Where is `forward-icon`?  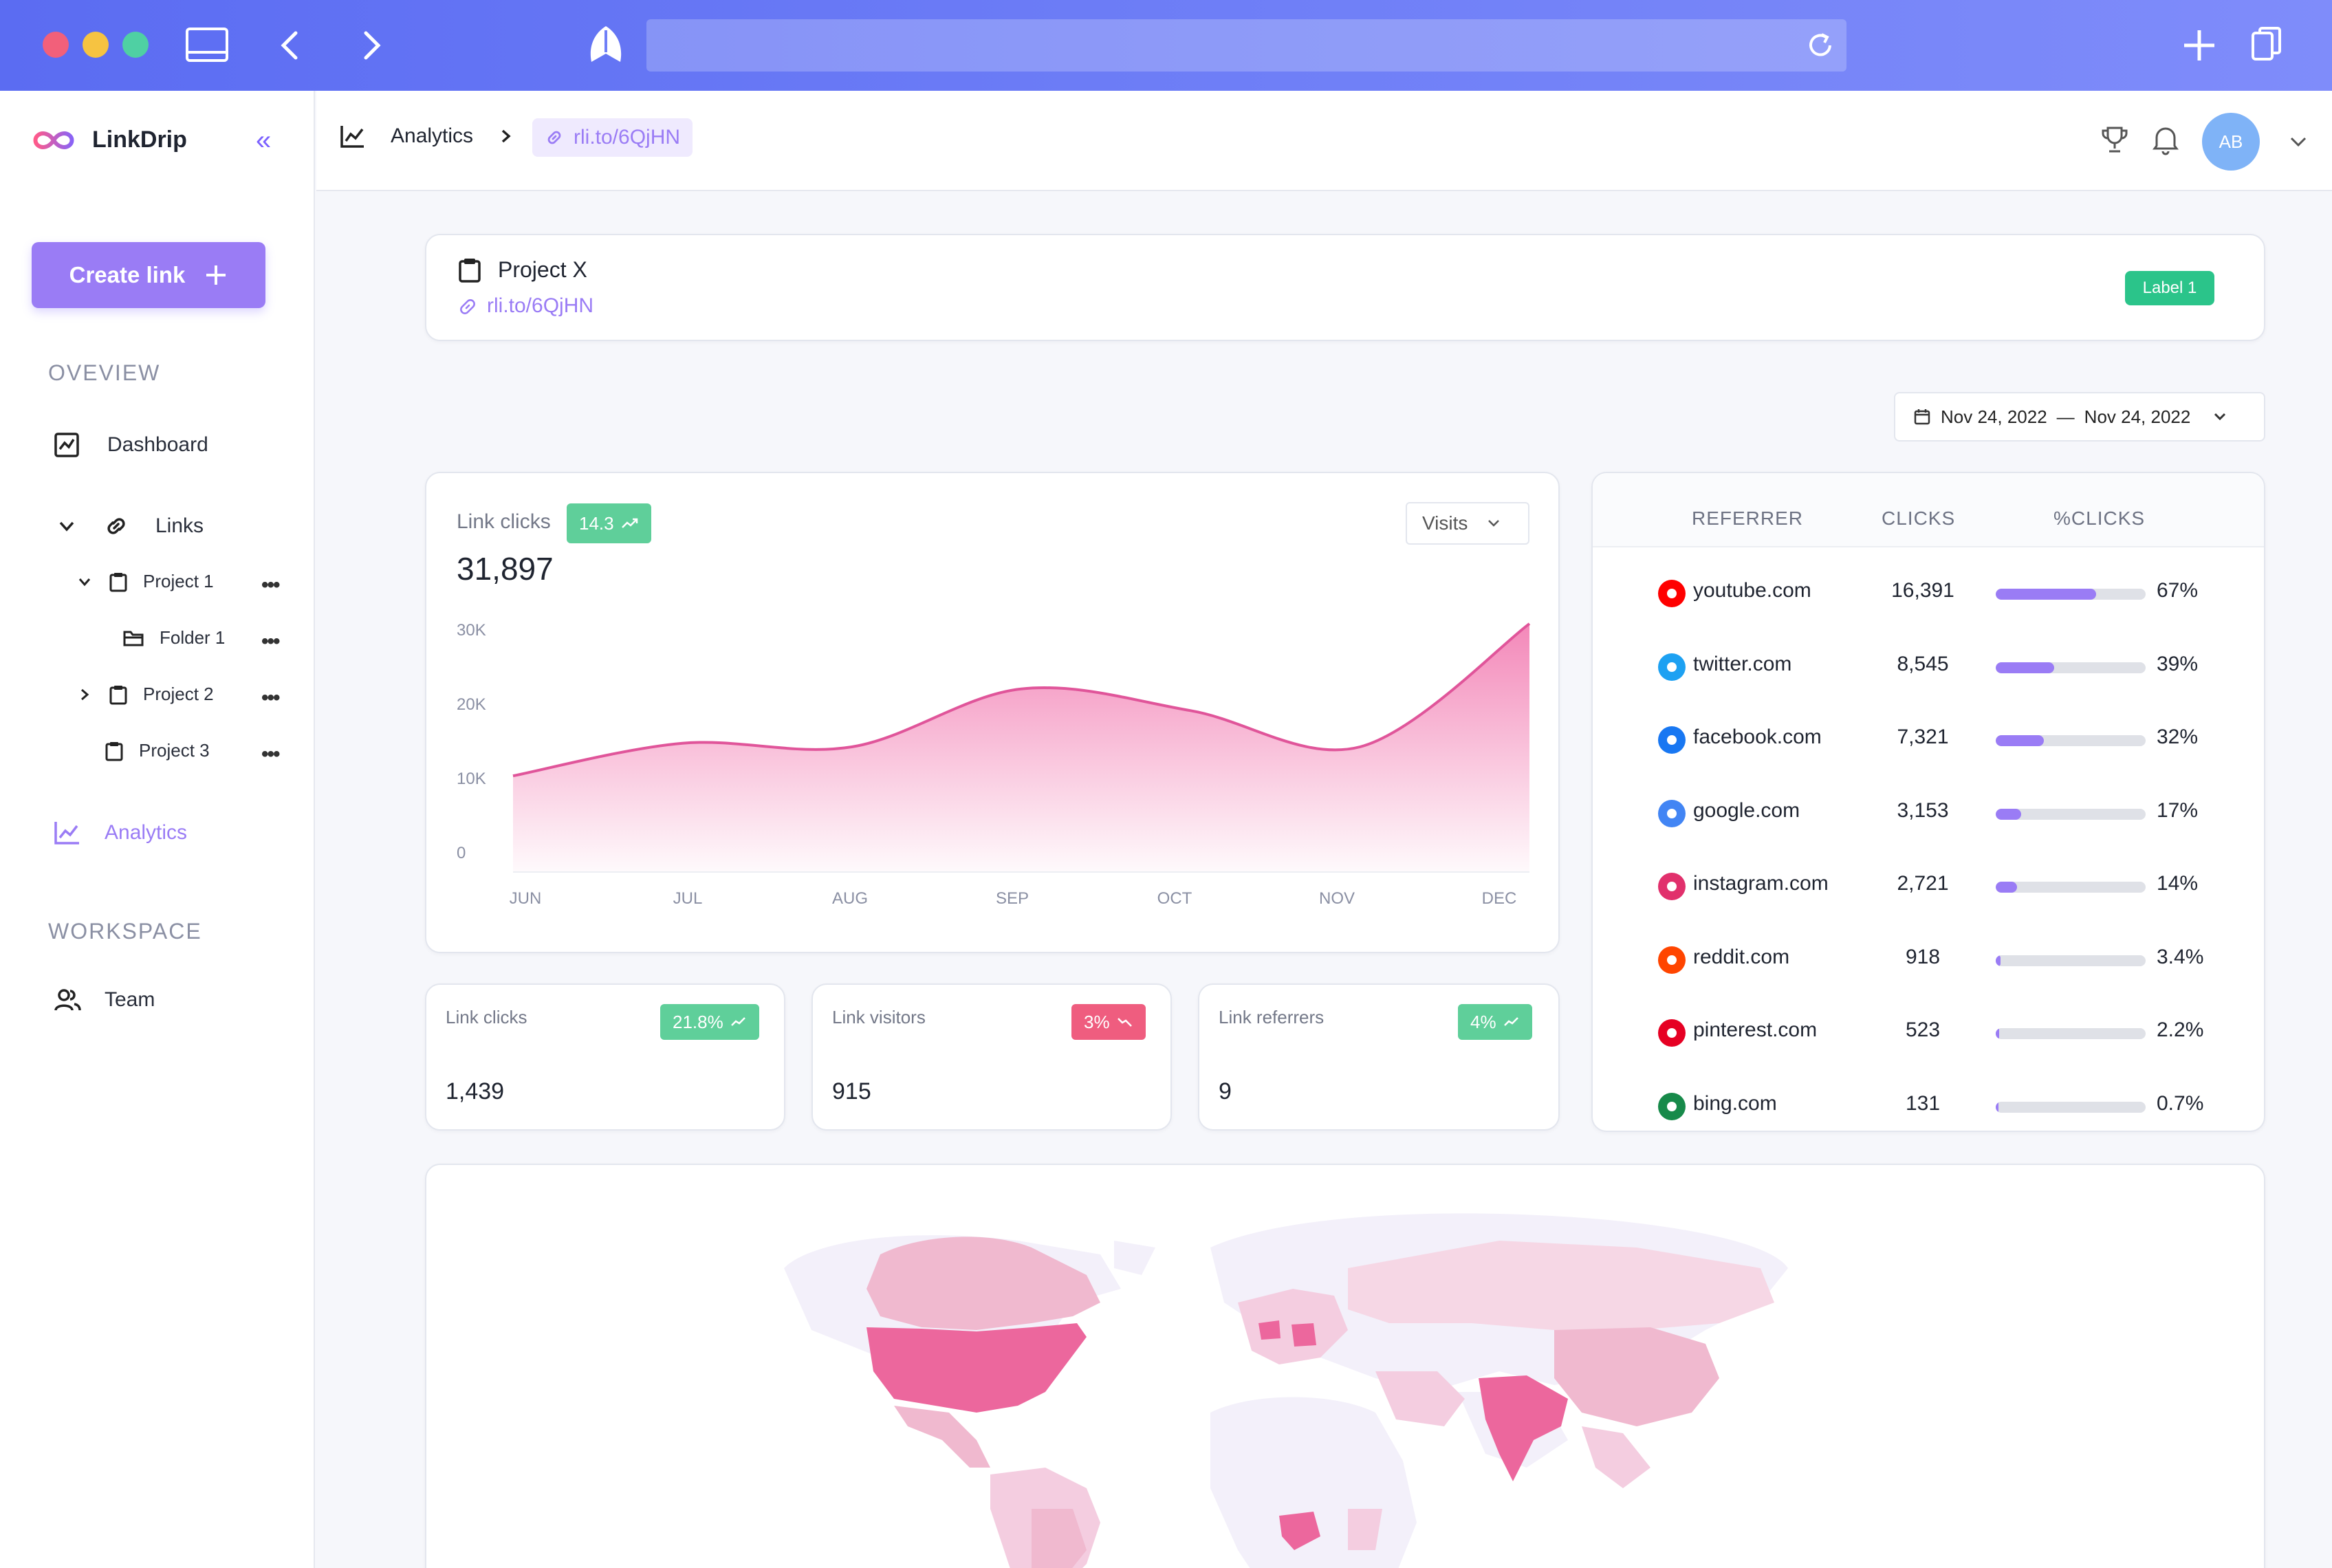 forward-icon is located at coordinates (371, 46).